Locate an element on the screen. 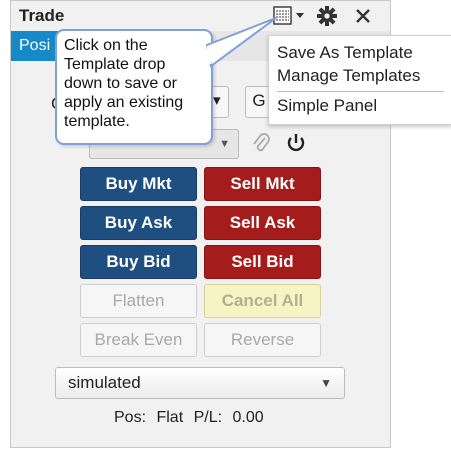  reverse-button: Reverse is located at coordinates (262, 340).